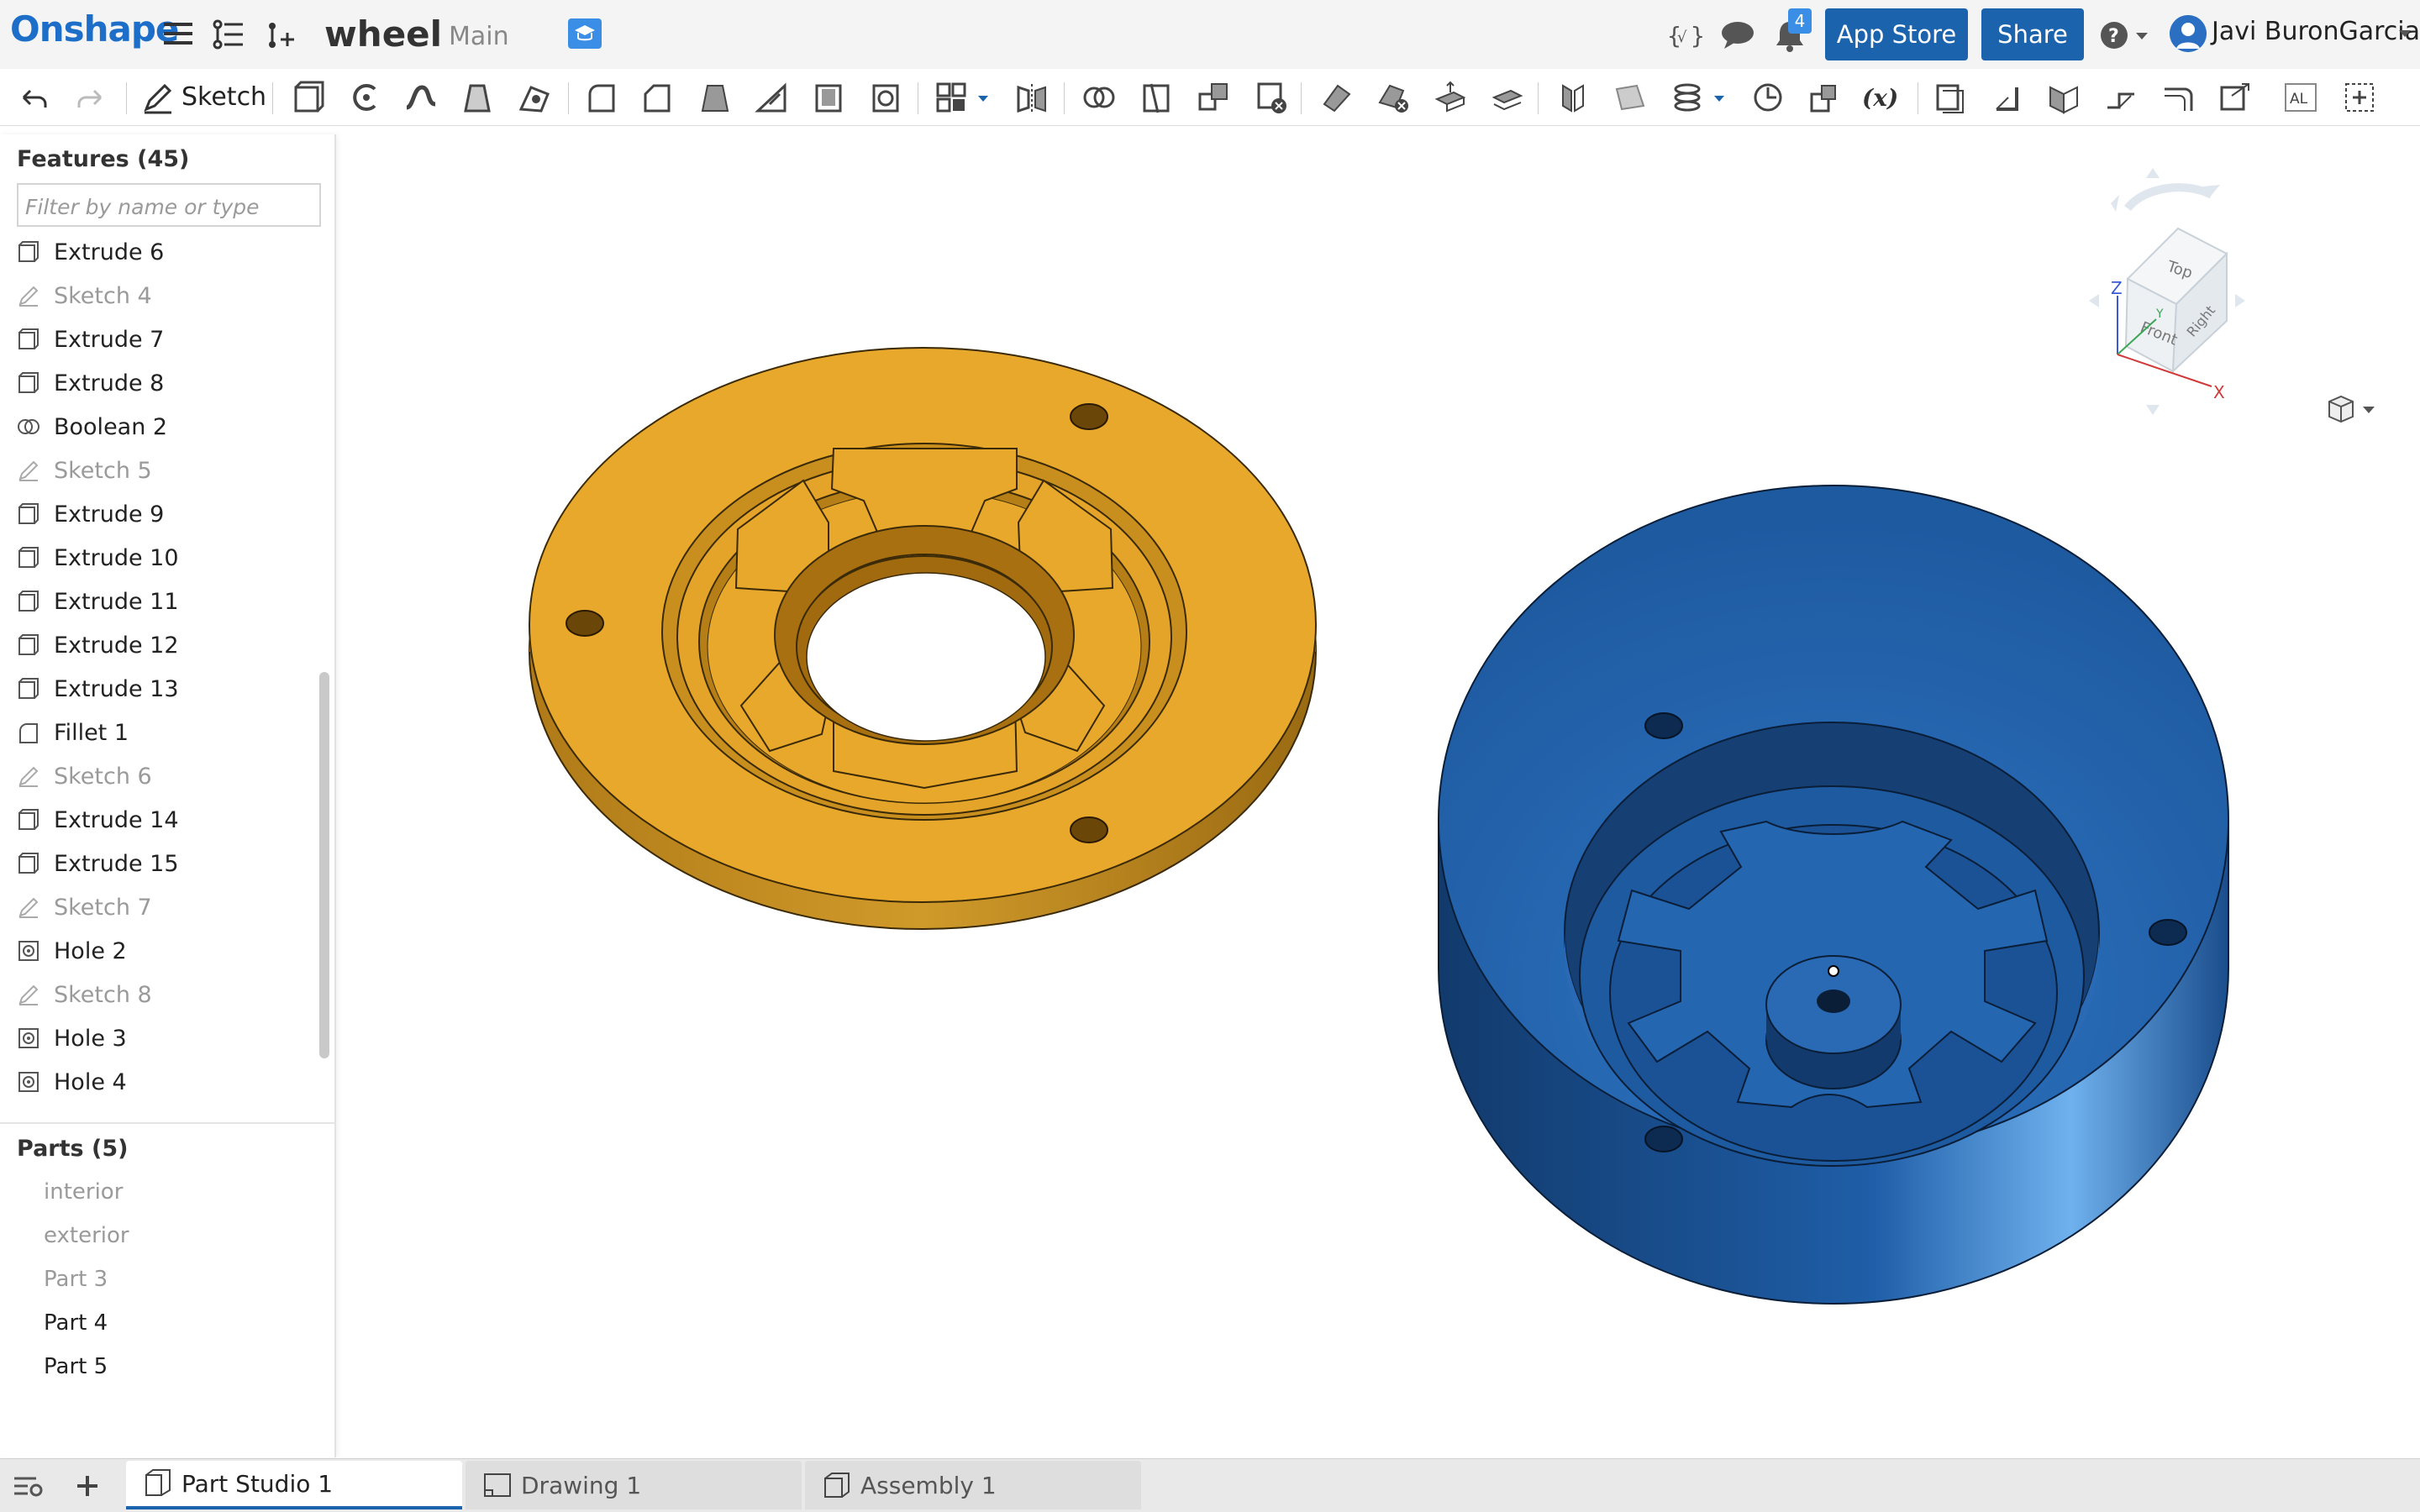 This screenshot has width=2420, height=1512. What do you see at coordinates (534, 97) in the screenshot?
I see `thicken-icon` at bounding box center [534, 97].